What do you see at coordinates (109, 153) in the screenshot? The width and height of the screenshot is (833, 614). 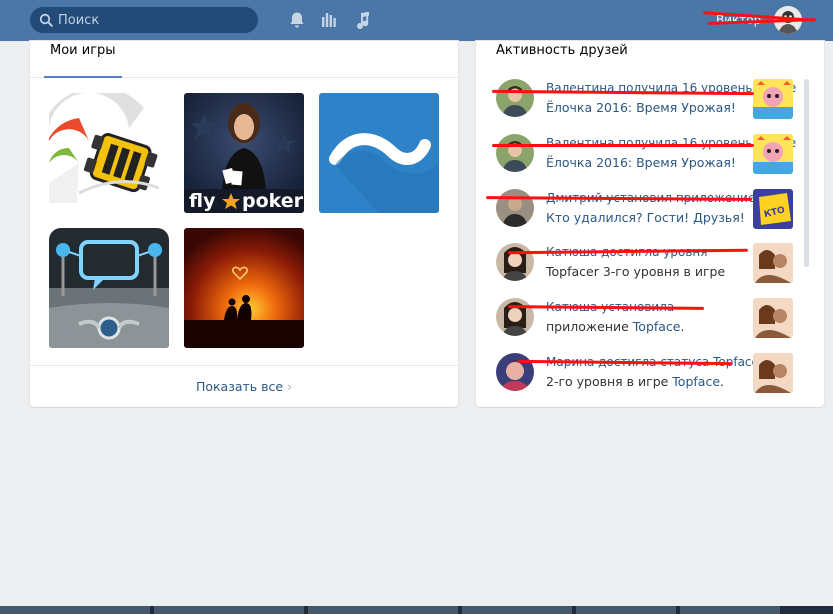 I see `game-tile-racing` at bounding box center [109, 153].